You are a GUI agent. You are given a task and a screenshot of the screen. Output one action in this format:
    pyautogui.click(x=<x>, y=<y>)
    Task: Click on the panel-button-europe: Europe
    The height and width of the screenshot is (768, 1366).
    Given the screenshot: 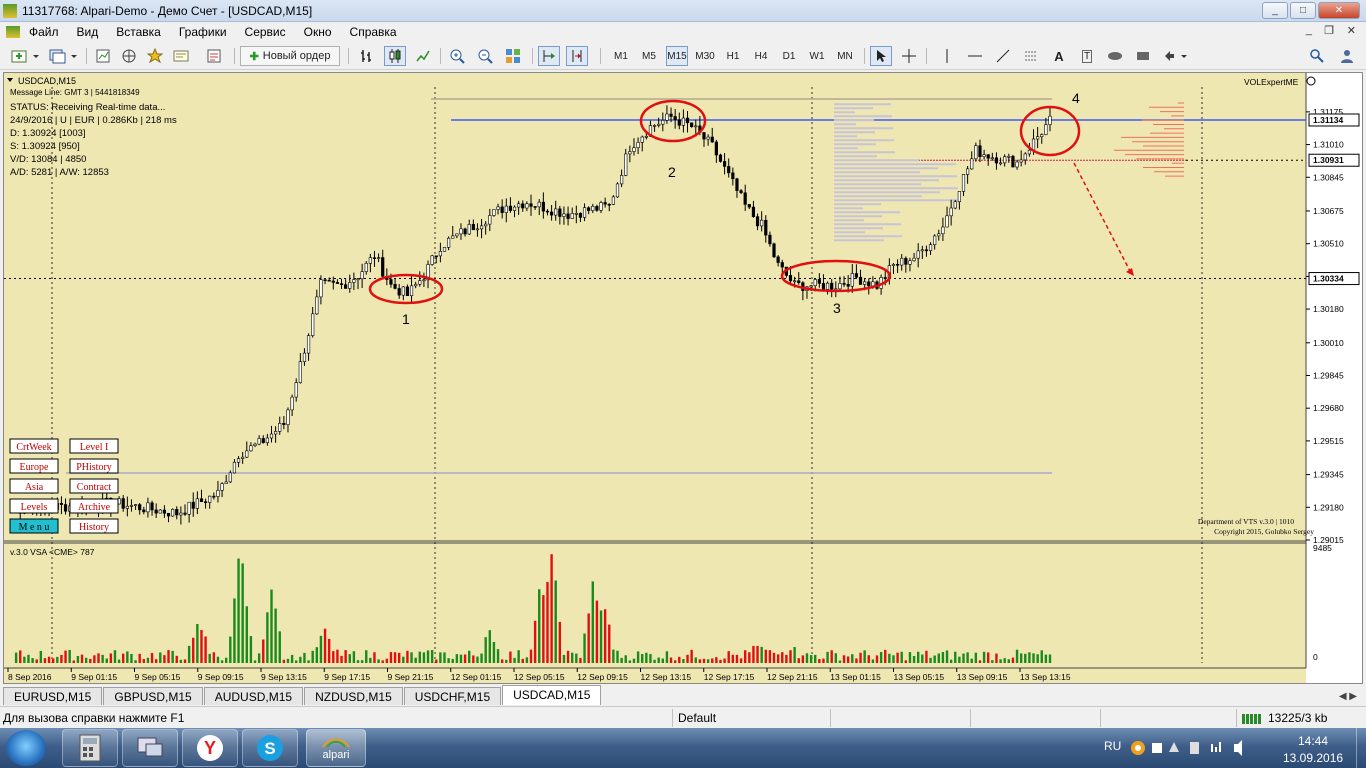 What is the action you would take?
    pyautogui.click(x=34, y=466)
    